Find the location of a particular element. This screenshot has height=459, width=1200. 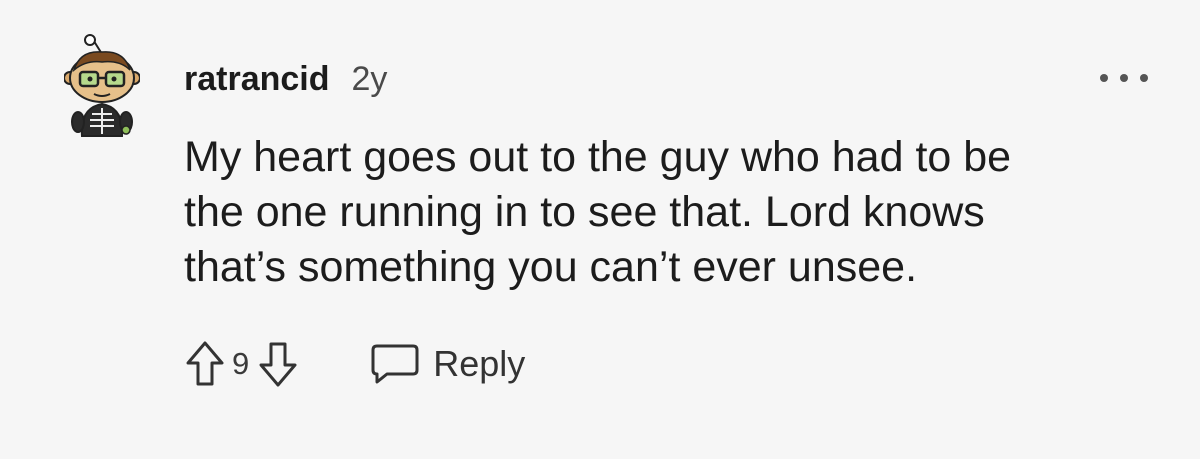

upvote-arrow-icon is located at coordinates (205, 364).